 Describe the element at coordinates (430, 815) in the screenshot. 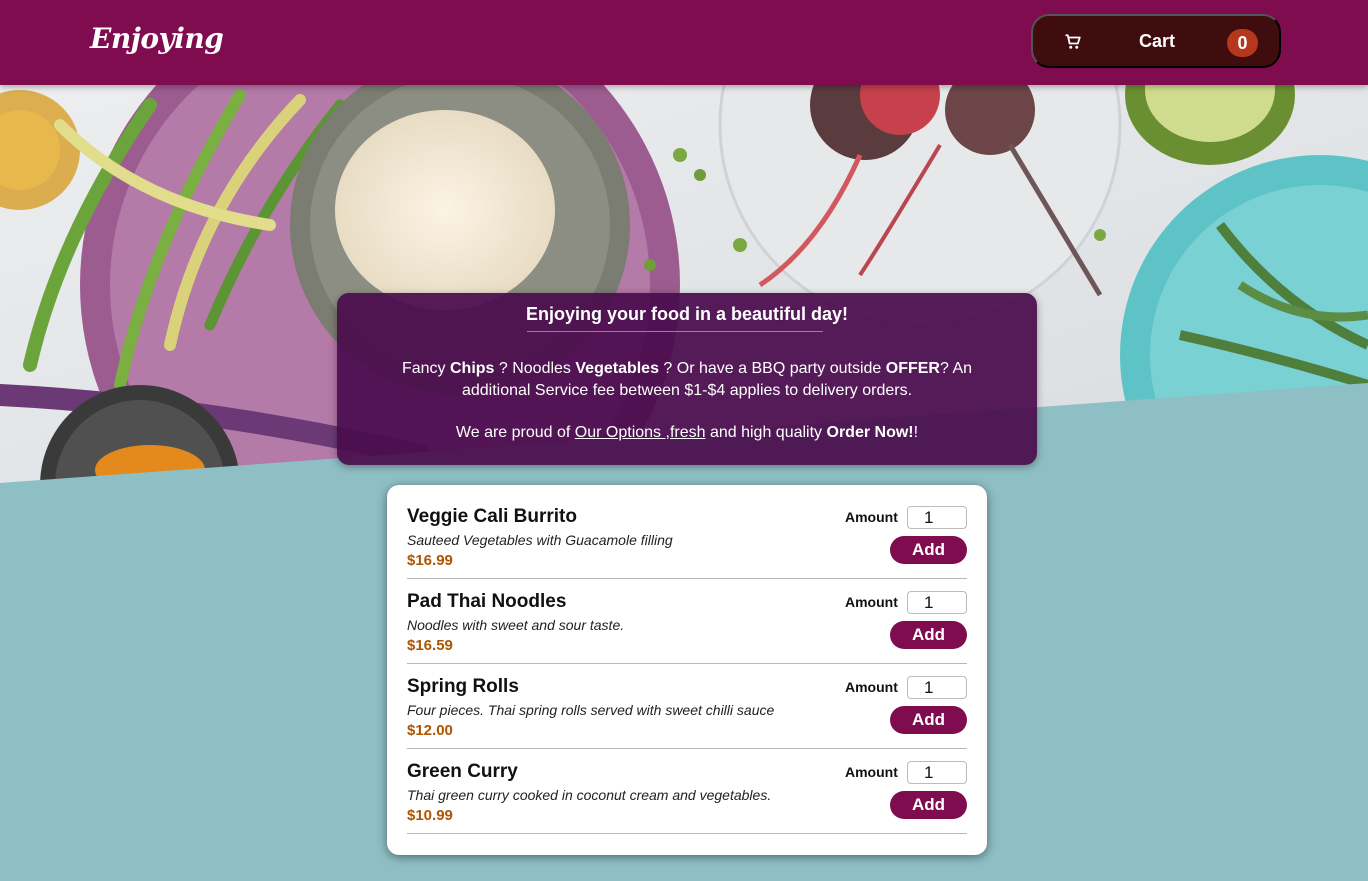

I see `meal-price: $10.99` at that location.